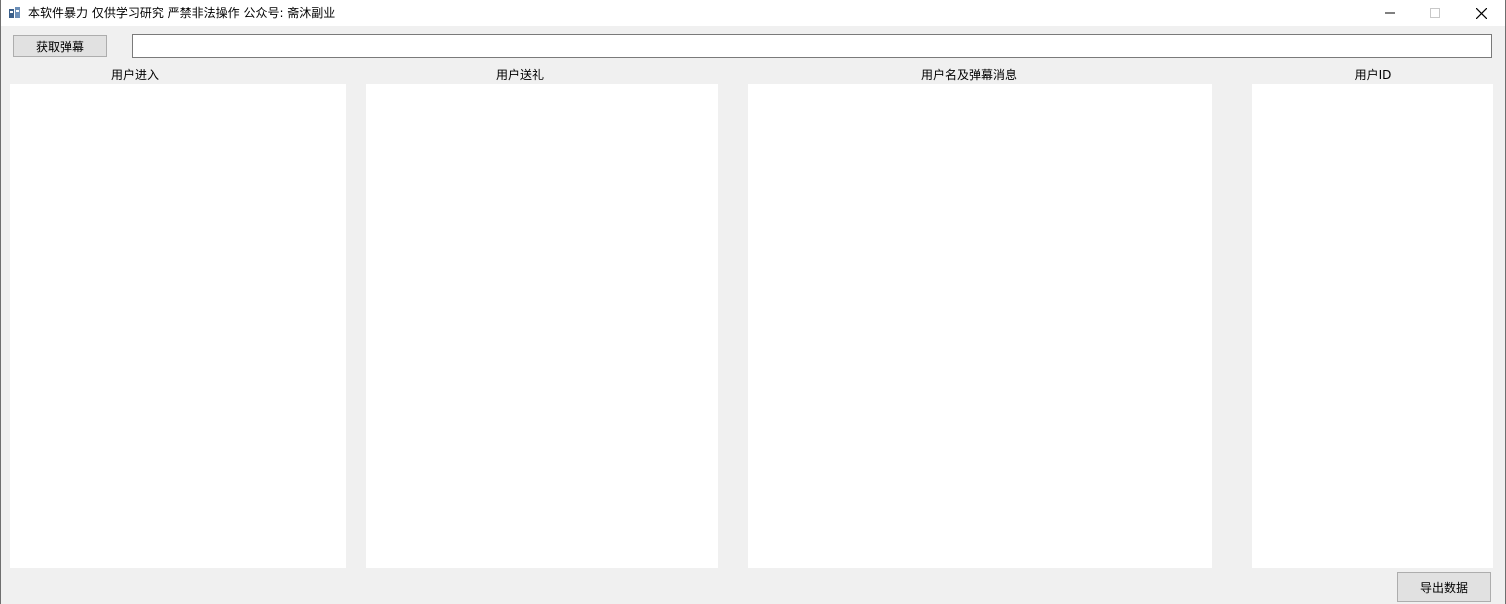 Image resolution: width=1506 pixels, height=604 pixels. I want to click on maximize-icon, so click(1435, 13).